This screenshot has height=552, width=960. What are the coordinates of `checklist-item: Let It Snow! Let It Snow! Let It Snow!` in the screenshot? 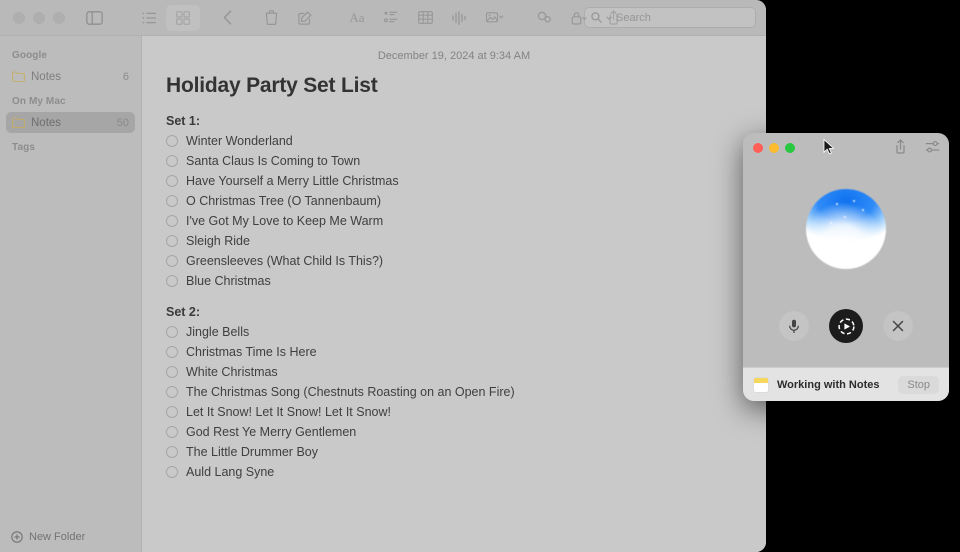 It's located at (454, 412).